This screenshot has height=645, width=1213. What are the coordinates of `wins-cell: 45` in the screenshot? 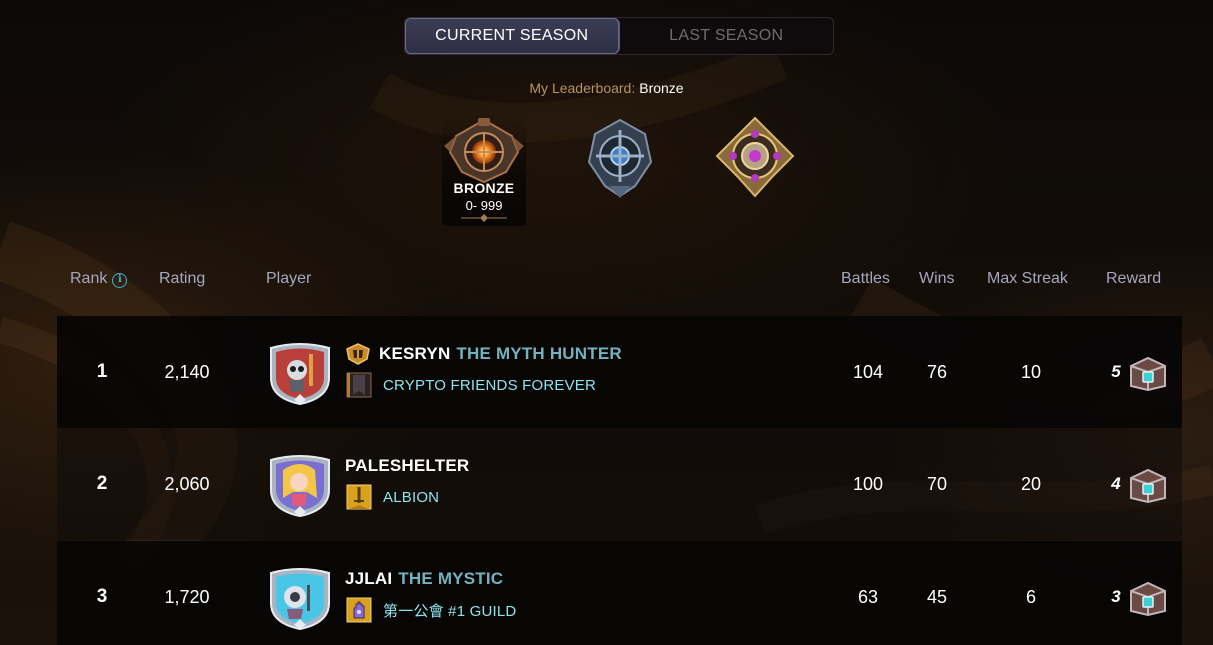 It's located at (937, 596).